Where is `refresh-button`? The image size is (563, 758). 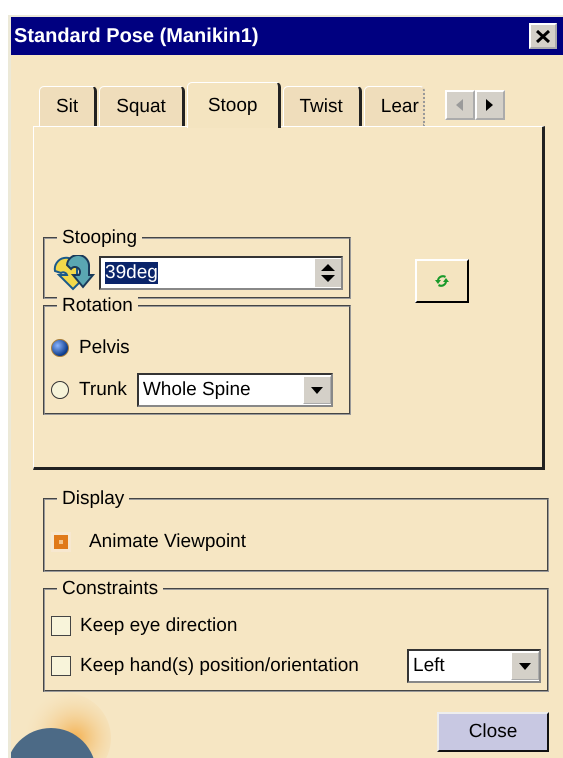 refresh-button is located at coordinates (442, 281).